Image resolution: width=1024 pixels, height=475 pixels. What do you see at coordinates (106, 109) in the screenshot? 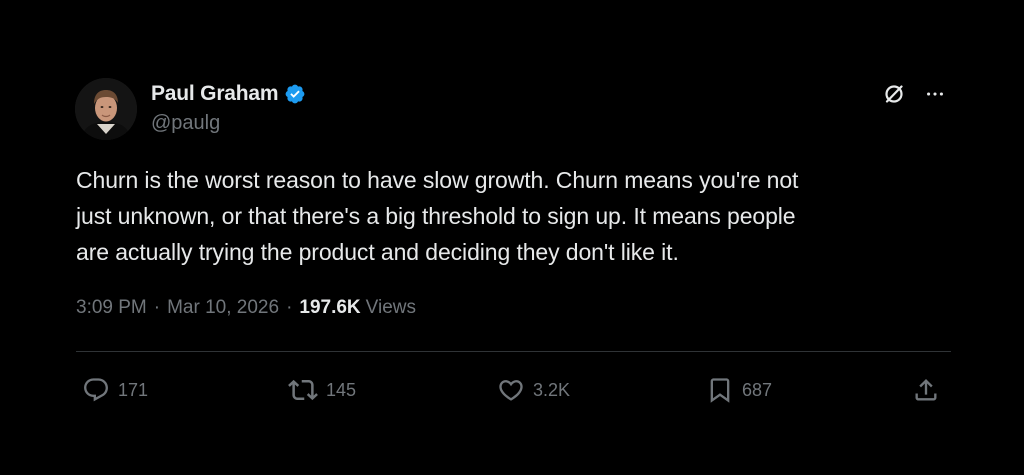
I see `avatar` at bounding box center [106, 109].